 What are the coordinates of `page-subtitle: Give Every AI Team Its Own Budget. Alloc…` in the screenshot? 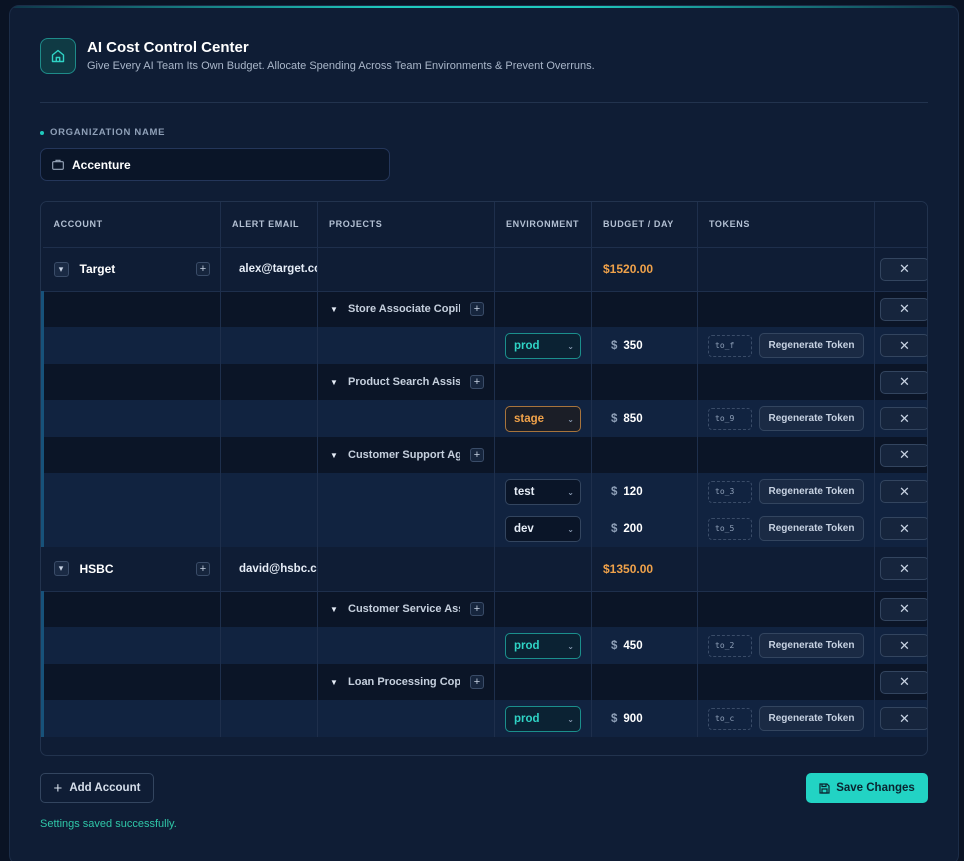 It's located at (341, 66).